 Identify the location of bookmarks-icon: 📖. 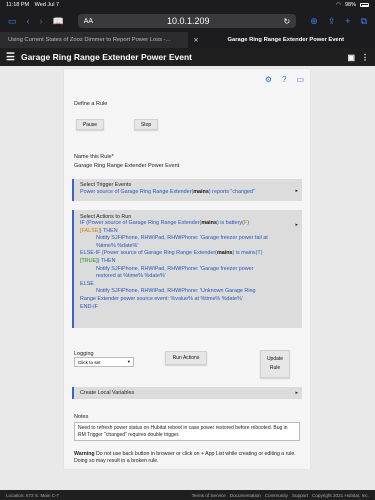
(58, 21).